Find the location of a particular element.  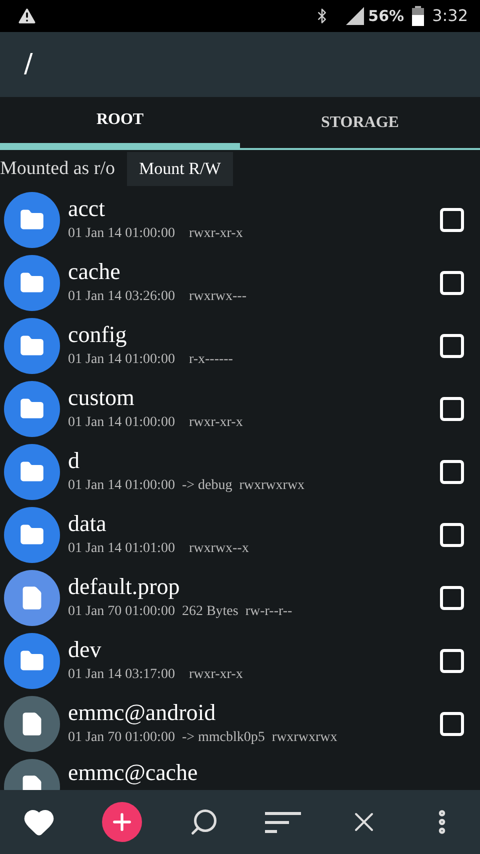

current-path: / is located at coordinates (28, 64).